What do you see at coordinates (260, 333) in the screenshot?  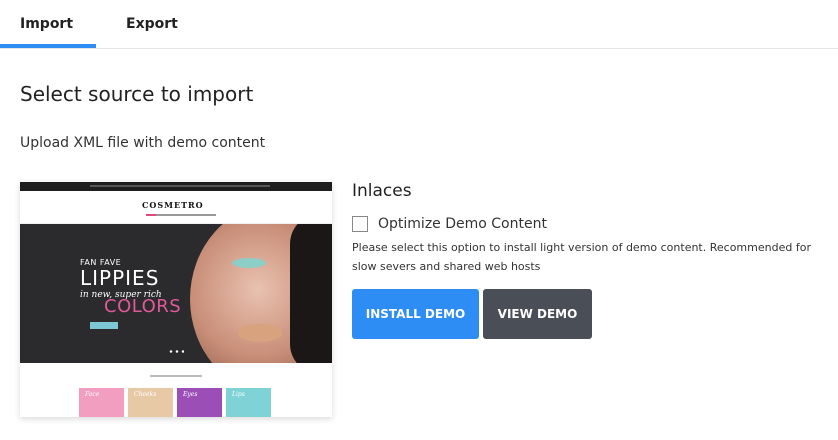 I see `preview-model-lips` at bounding box center [260, 333].